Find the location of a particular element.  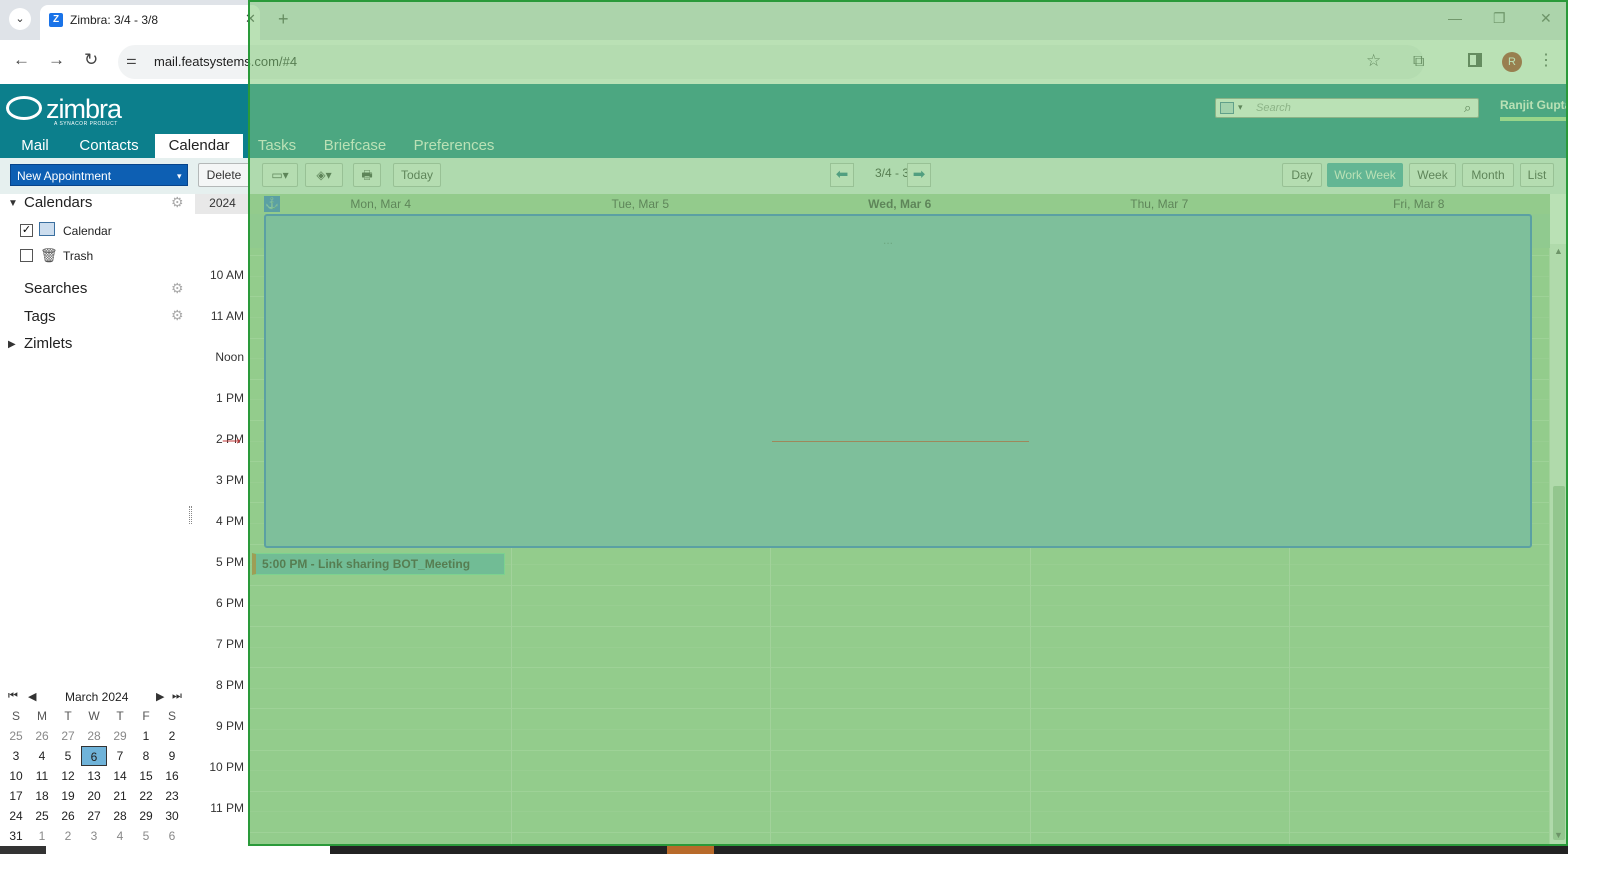

mini-calendar-day: 9 is located at coordinates (172, 756).